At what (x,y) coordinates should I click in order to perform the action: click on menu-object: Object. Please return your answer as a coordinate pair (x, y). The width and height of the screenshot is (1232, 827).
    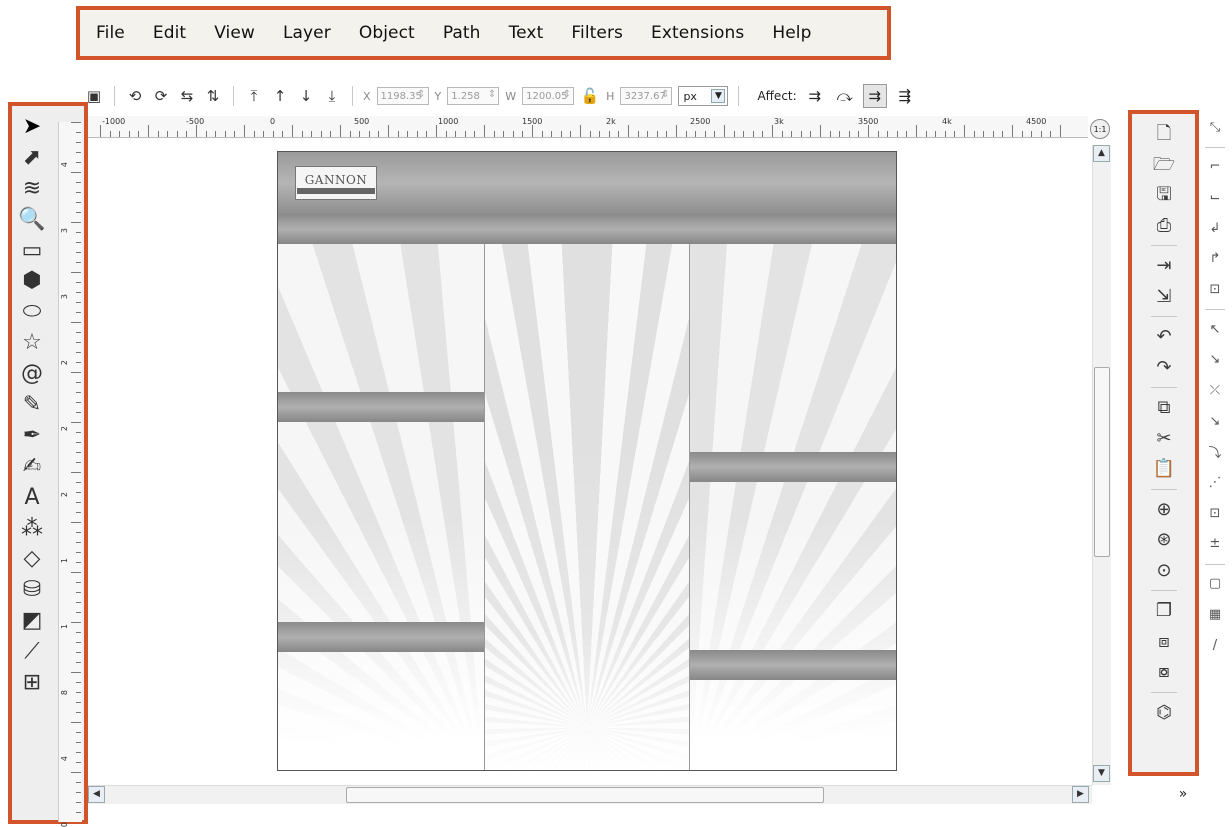
    Looking at the image, I should click on (387, 33).